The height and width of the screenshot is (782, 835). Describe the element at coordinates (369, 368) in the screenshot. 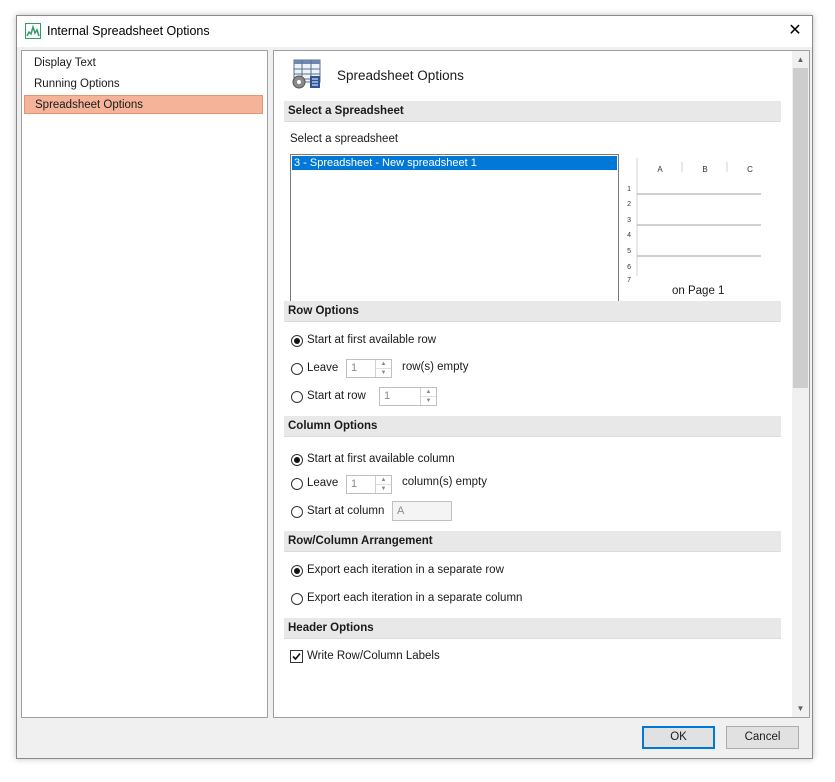

I see `row-leave-stepper: 1 ▲ ▼` at that location.